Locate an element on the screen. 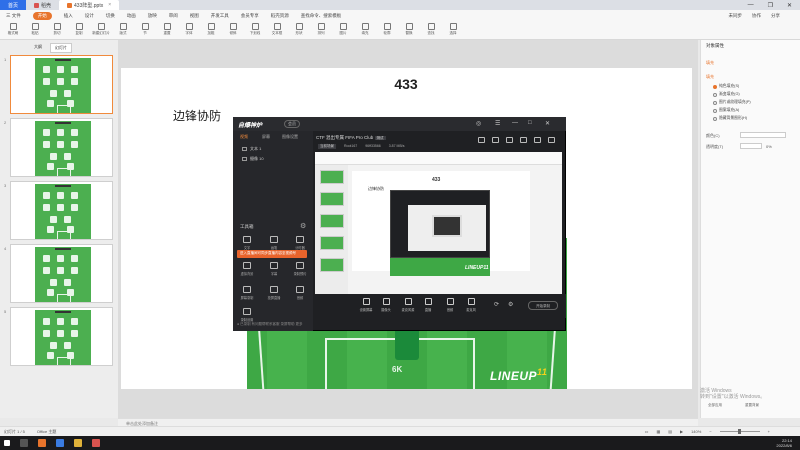  play-icon: ▶ is located at coordinates (681, 431).